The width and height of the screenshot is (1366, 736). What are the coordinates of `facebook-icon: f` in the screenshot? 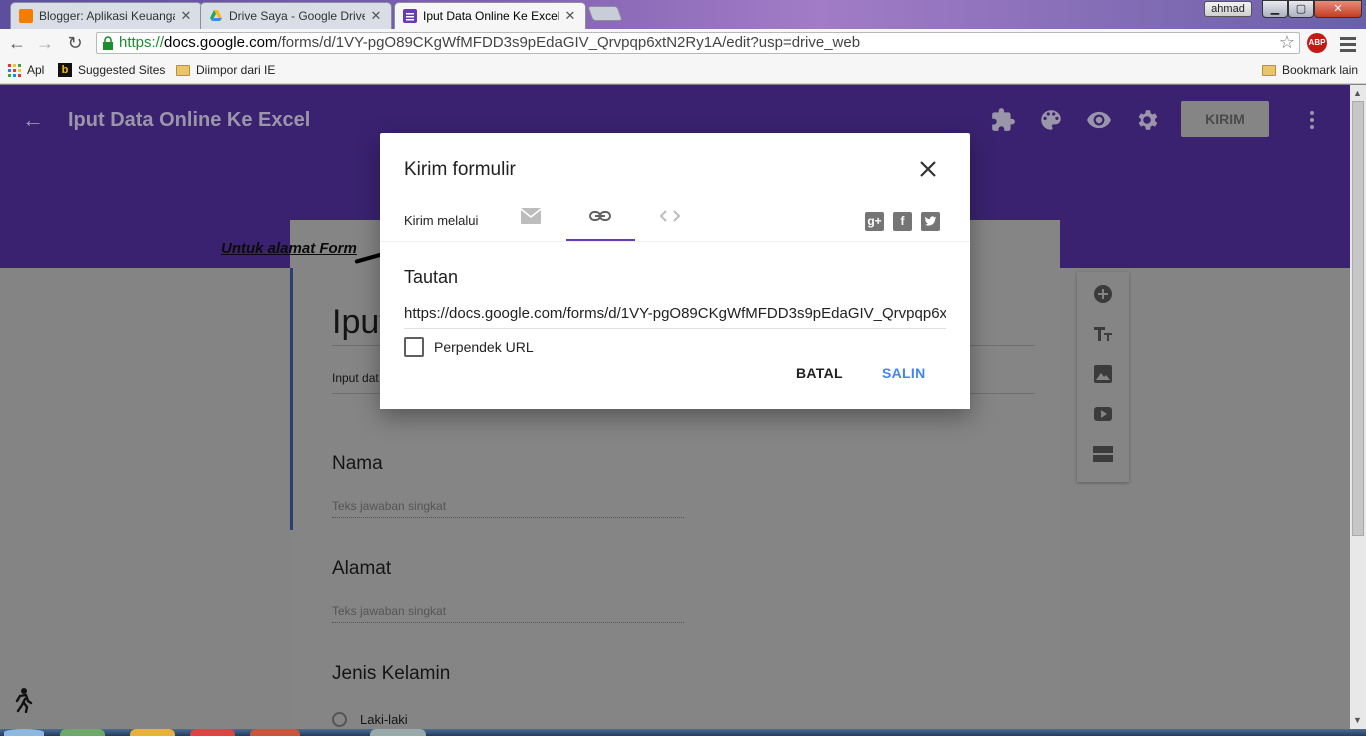 It's located at (902, 221).